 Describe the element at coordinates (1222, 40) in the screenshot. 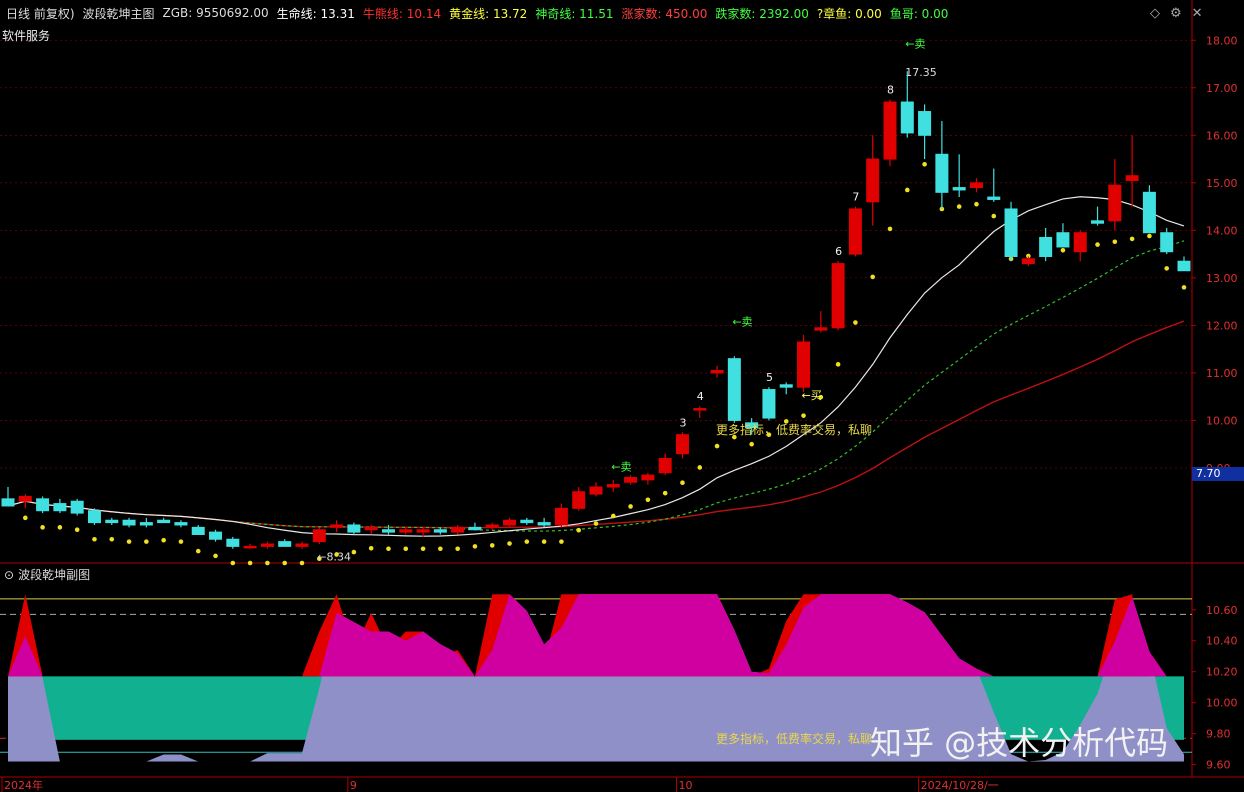

I see `y-tick-label-0: 18.00` at that location.